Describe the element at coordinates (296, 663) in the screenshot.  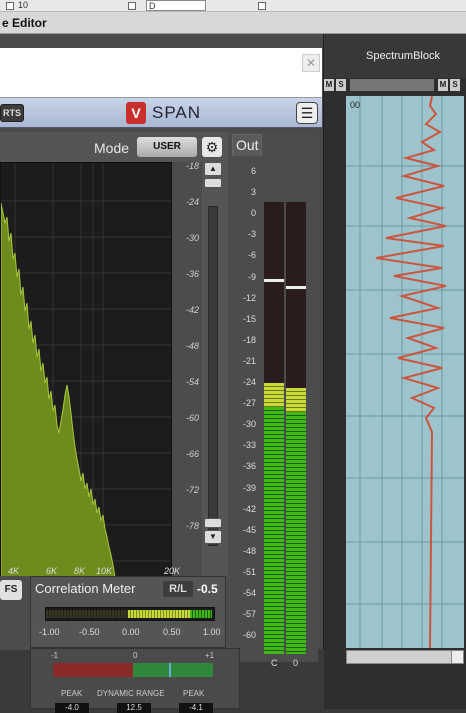
I see `channel-label: 0` at that location.